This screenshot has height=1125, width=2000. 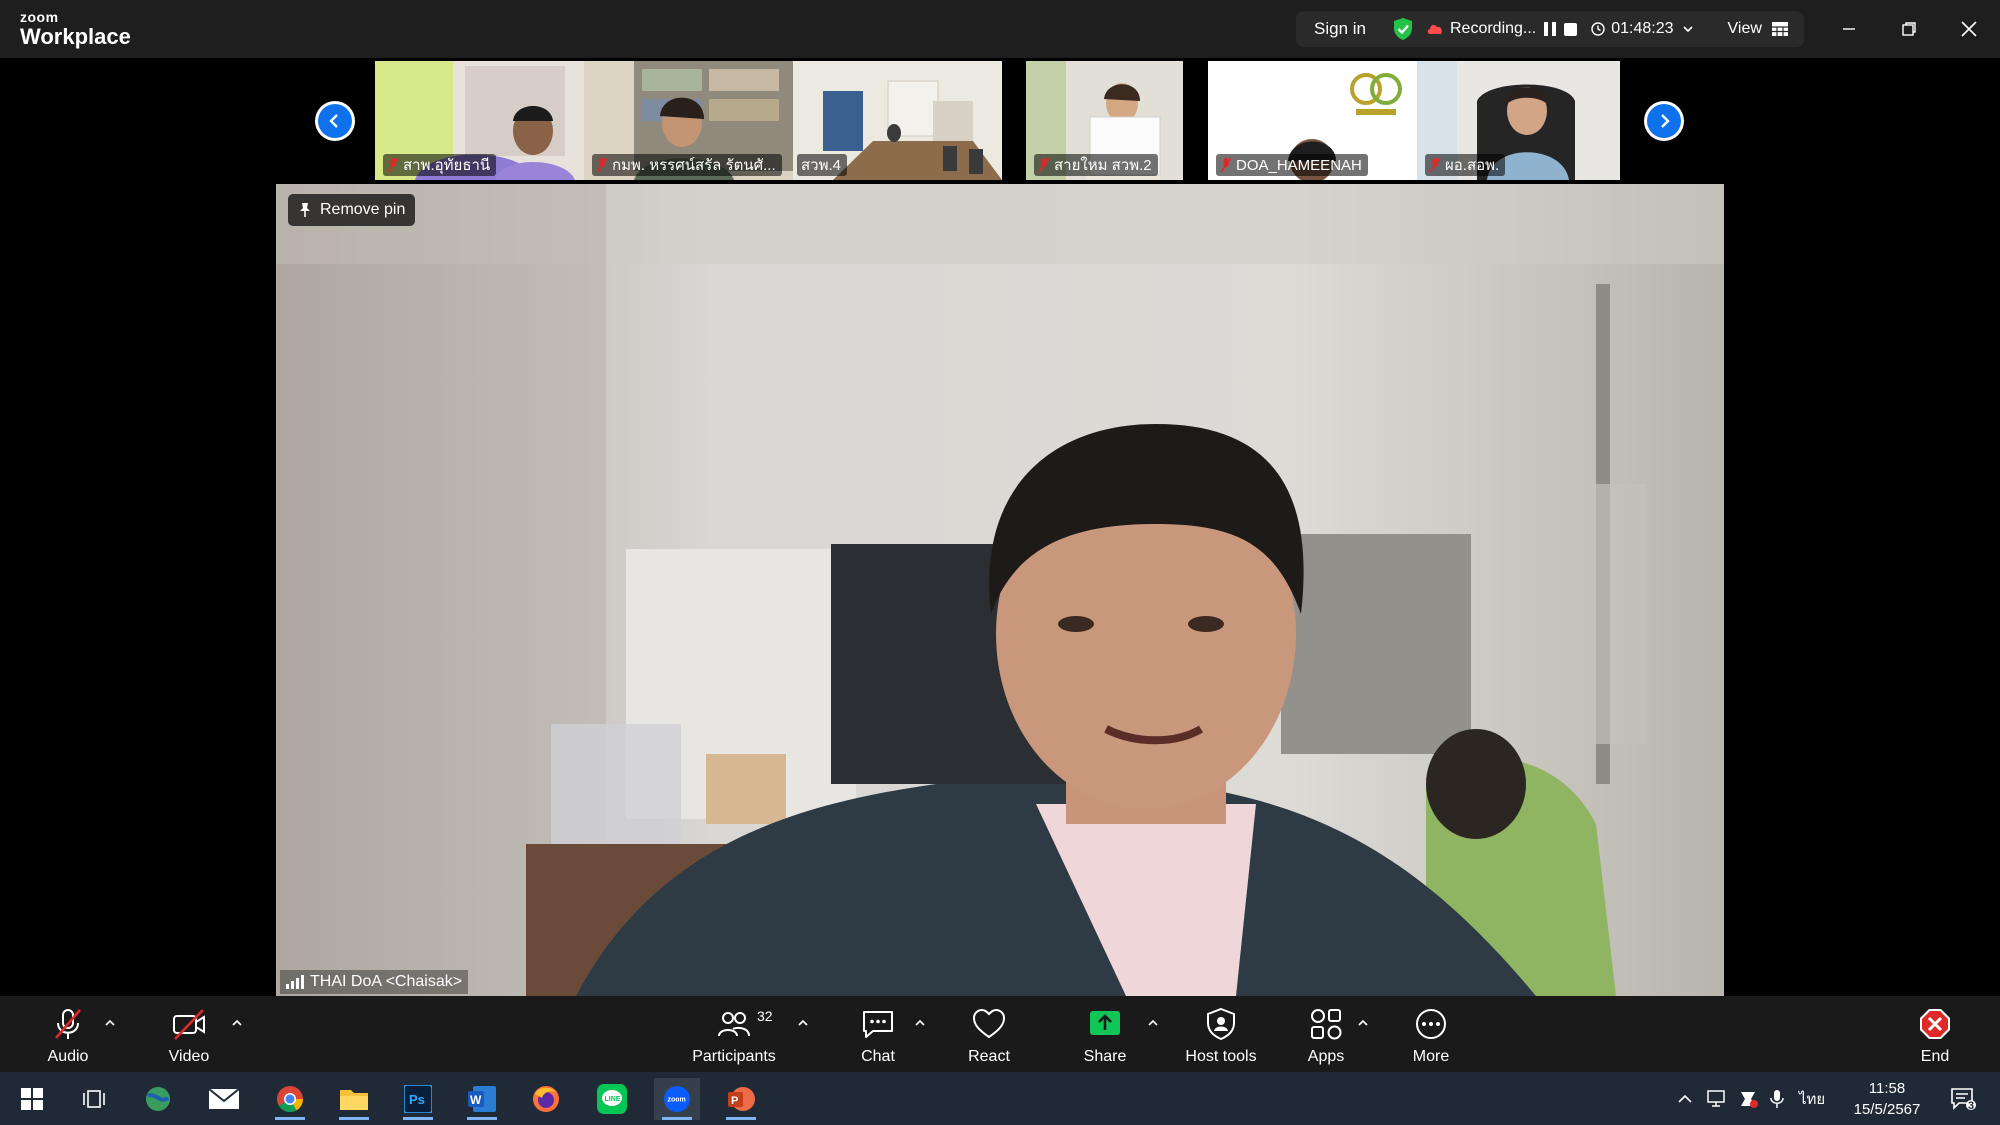 I want to click on chat-label: Chat, so click(x=878, y=1056).